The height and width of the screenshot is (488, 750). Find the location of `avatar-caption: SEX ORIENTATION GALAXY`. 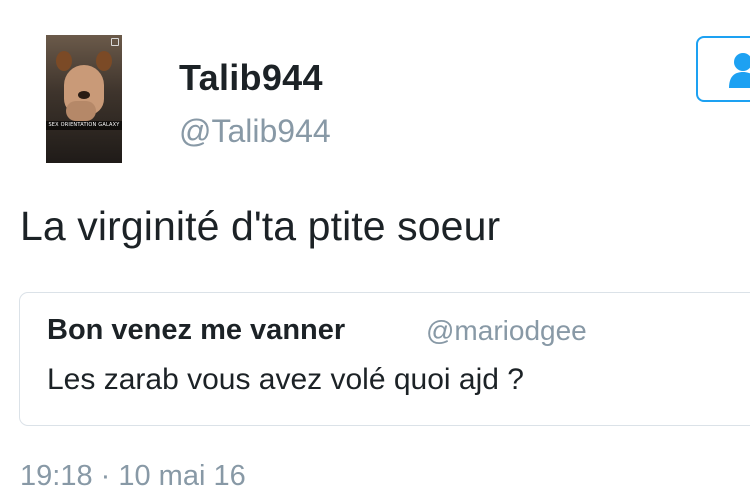

avatar-caption: SEX ORIENTATION GALAXY is located at coordinates (84, 125).